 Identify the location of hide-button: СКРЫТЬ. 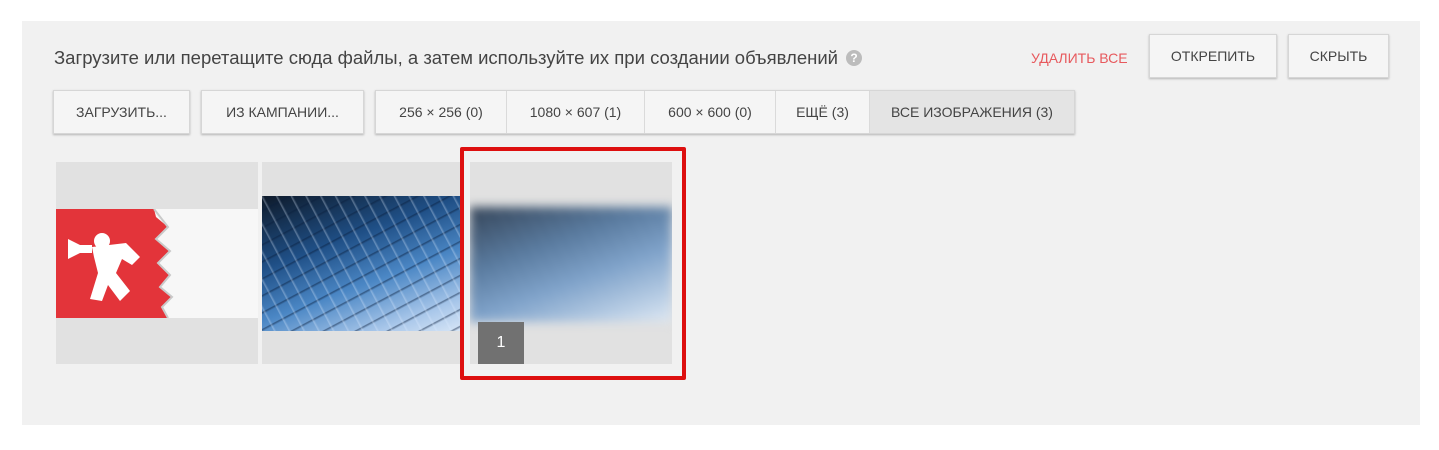
(1338, 56).